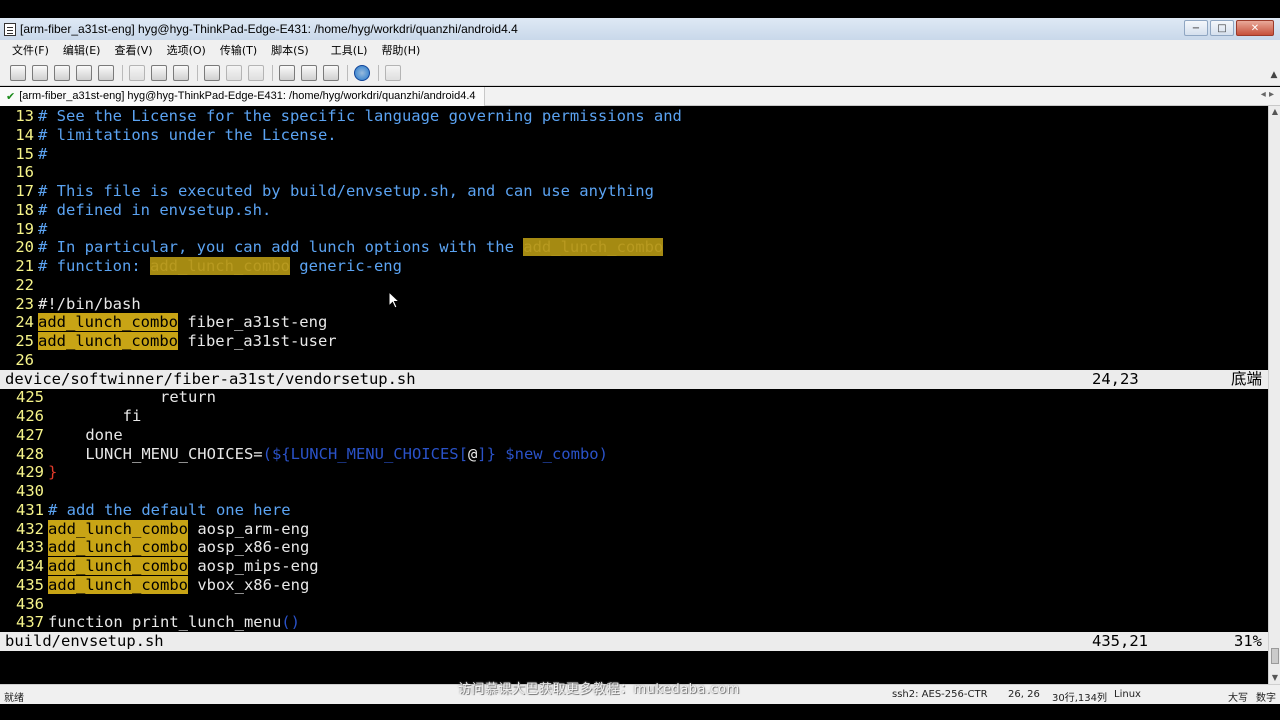  Describe the element at coordinates (24, 172) in the screenshot. I see `line-number: 16` at that location.